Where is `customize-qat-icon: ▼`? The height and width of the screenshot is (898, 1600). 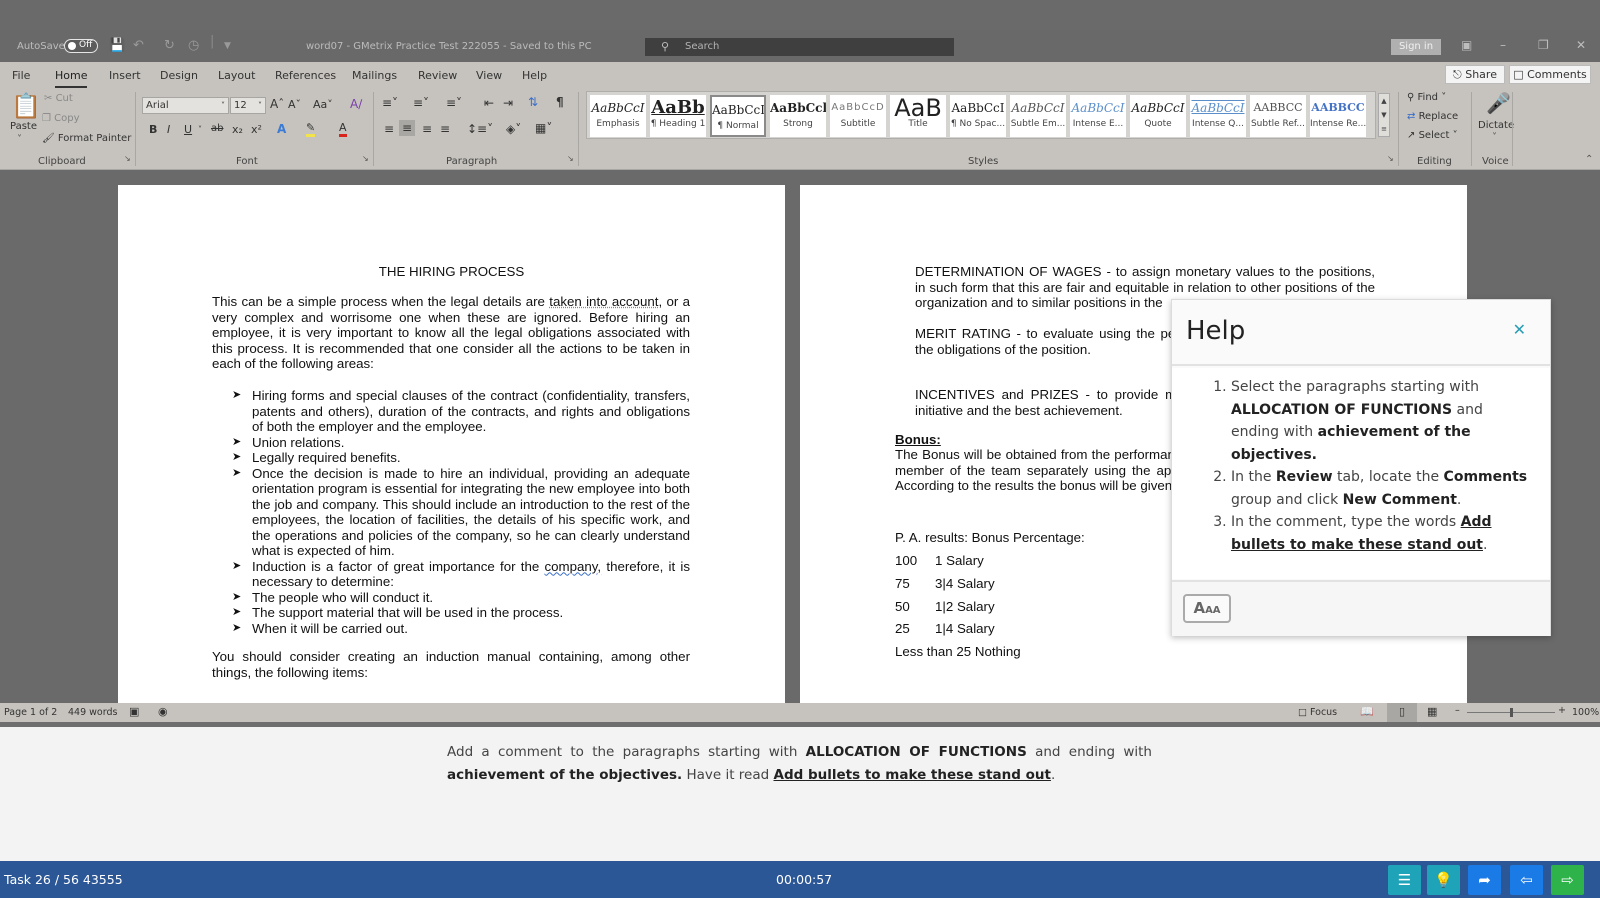 customize-qat-icon: ▼ is located at coordinates (227, 46).